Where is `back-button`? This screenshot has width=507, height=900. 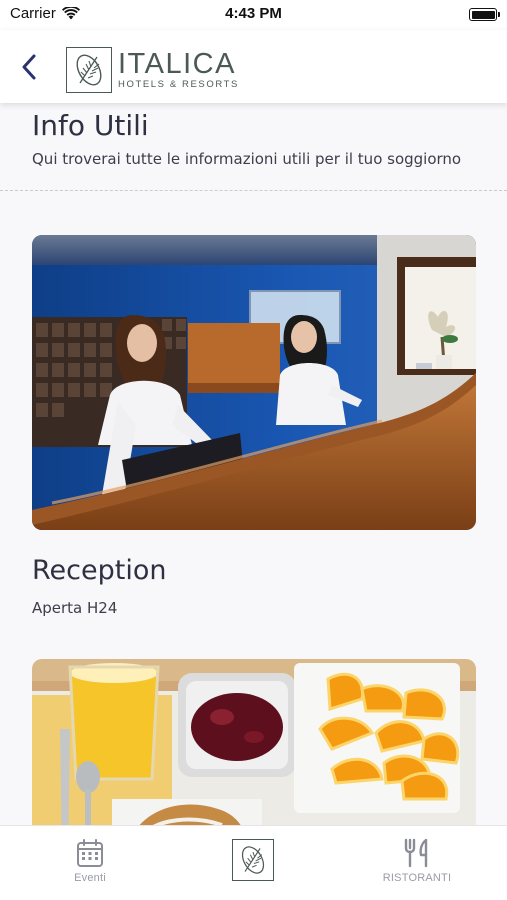
back-button is located at coordinates (29, 67).